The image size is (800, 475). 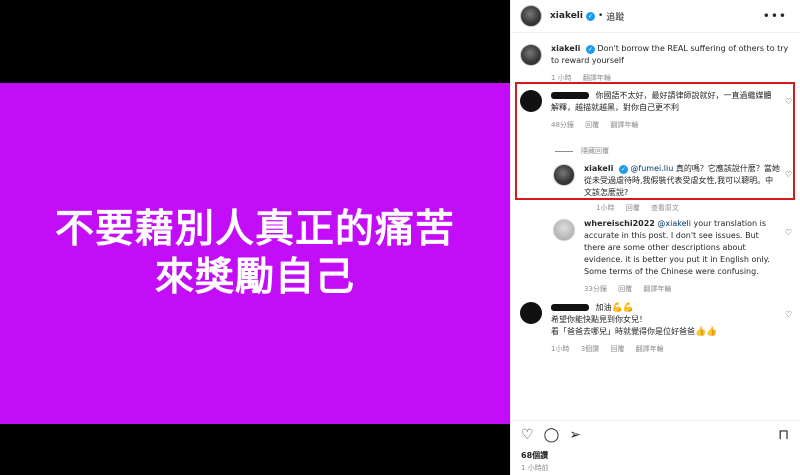 What do you see at coordinates (674, 223) in the screenshot?
I see `mention-link: @xiakeli` at bounding box center [674, 223].